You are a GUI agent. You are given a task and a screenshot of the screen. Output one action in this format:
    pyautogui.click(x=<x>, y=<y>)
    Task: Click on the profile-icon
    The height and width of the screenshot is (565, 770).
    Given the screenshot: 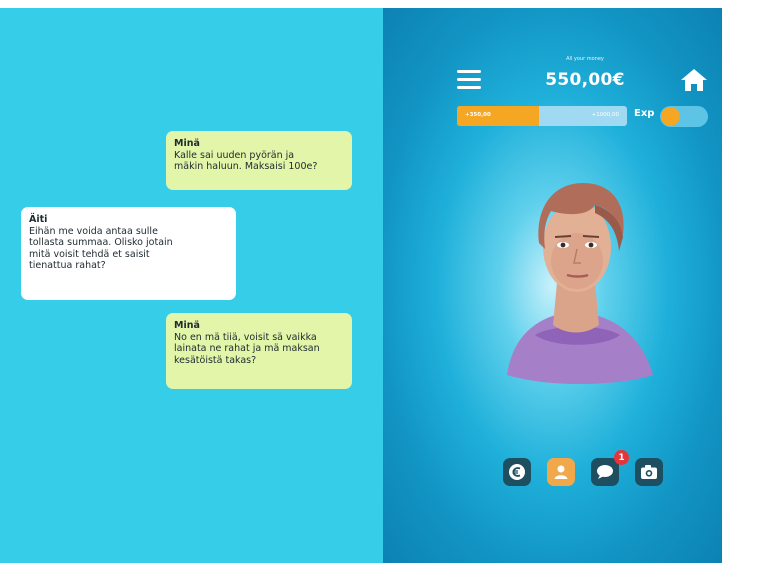 What is the action you would take?
    pyautogui.click(x=561, y=472)
    